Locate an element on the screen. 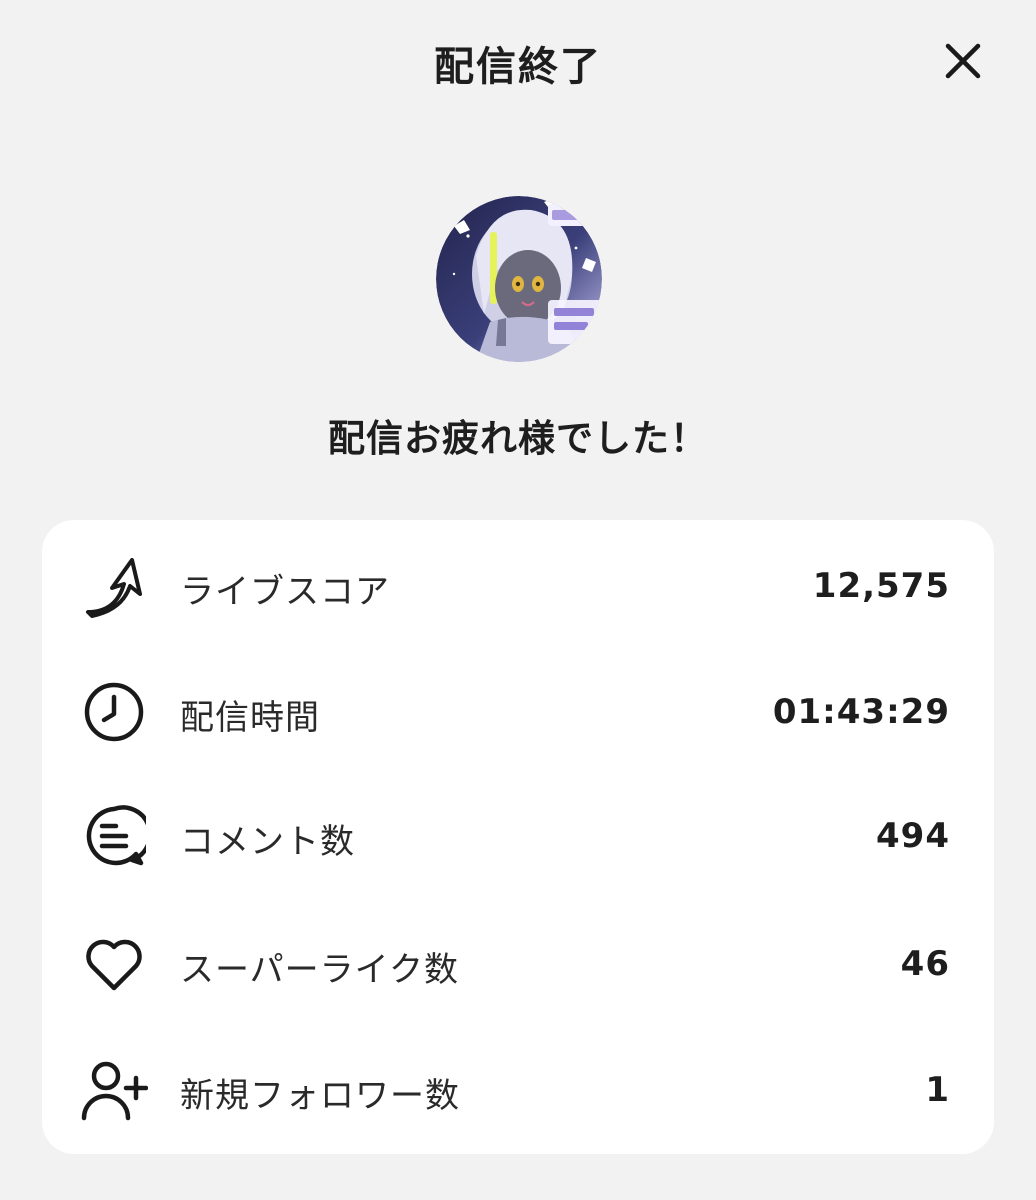 Image resolution: width=1036 pixels, height=1200 pixels. header: 配信終了 is located at coordinates (518, 60).